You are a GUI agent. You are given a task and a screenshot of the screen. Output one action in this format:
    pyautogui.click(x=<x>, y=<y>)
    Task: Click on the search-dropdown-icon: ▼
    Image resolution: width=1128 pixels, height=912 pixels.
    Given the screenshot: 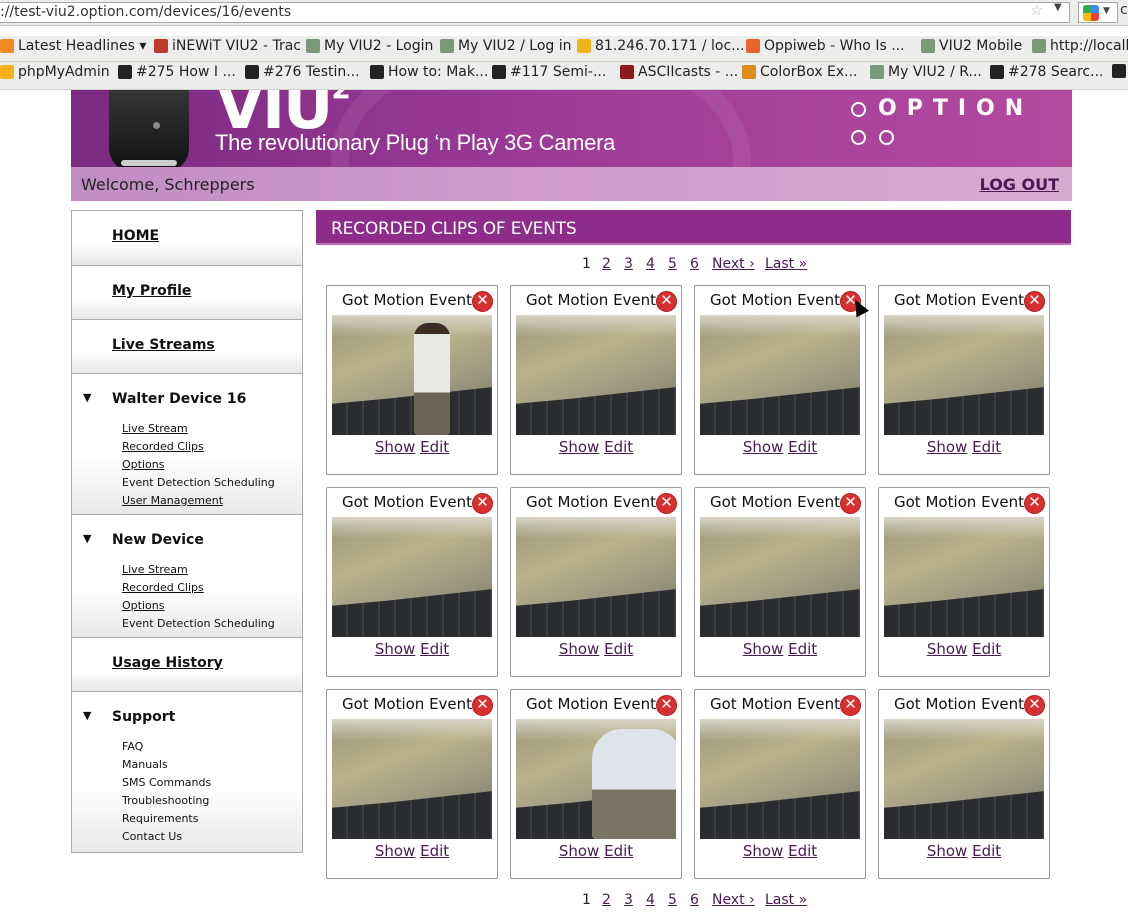 What is the action you would take?
    pyautogui.click(x=1106, y=11)
    